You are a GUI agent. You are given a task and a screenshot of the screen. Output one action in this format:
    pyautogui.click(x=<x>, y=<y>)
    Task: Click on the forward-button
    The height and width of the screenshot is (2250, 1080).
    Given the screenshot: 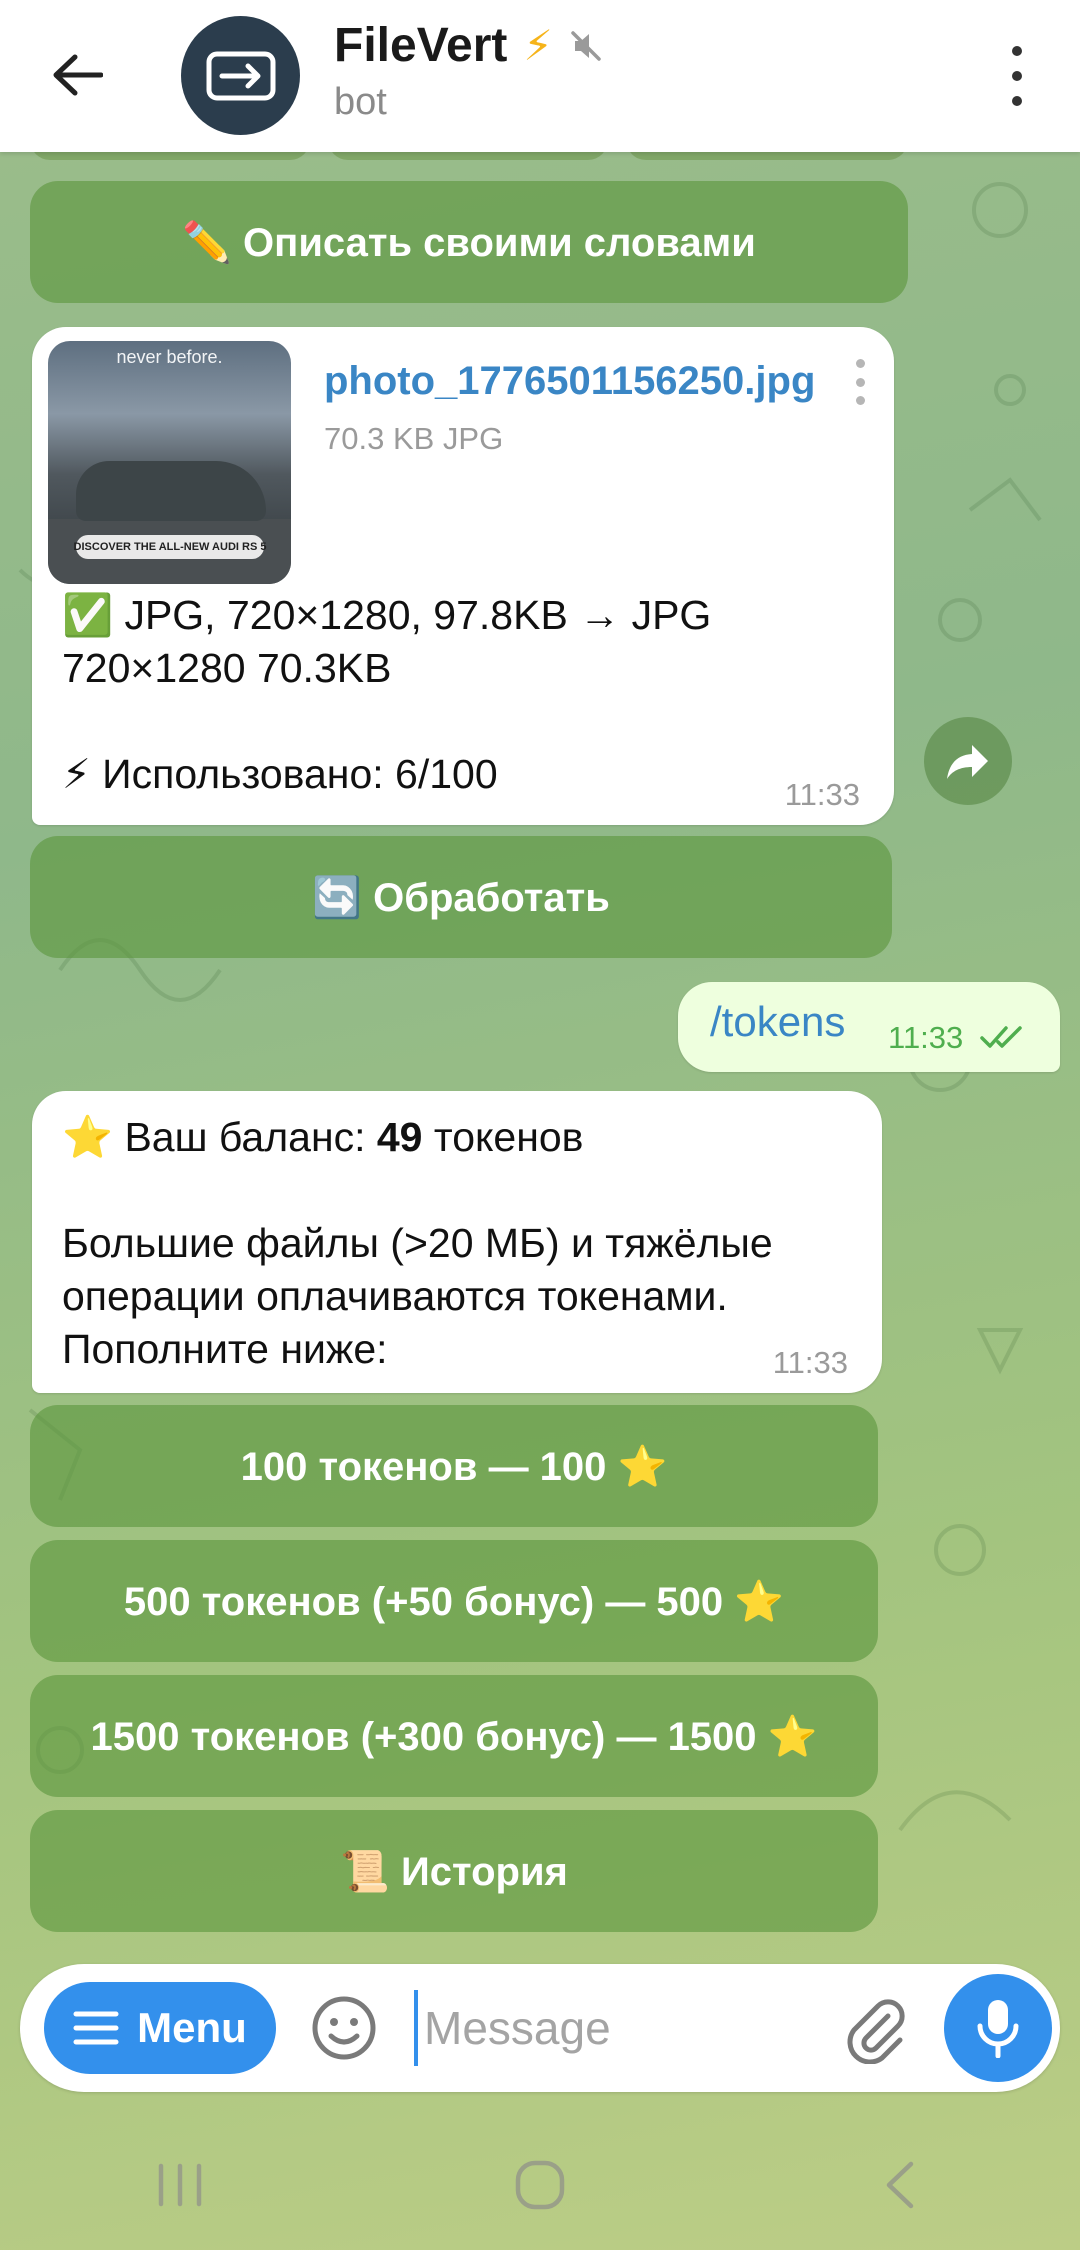 What is the action you would take?
    pyautogui.click(x=968, y=761)
    